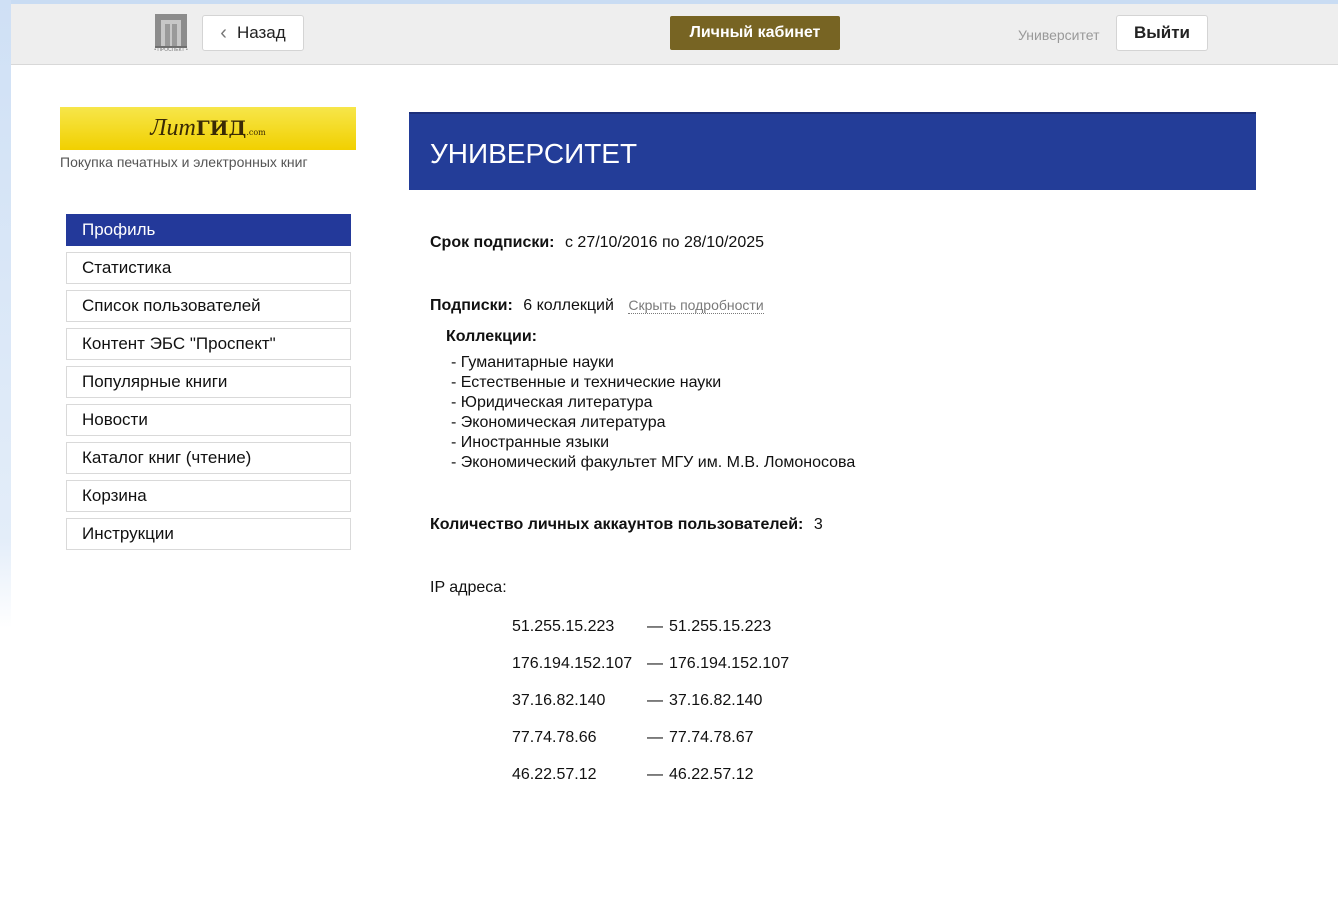 The image size is (1338, 897). What do you see at coordinates (208, 496) in the screenshot?
I see `sidebar-item-cart: Корзина` at bounding box center [208, 496].